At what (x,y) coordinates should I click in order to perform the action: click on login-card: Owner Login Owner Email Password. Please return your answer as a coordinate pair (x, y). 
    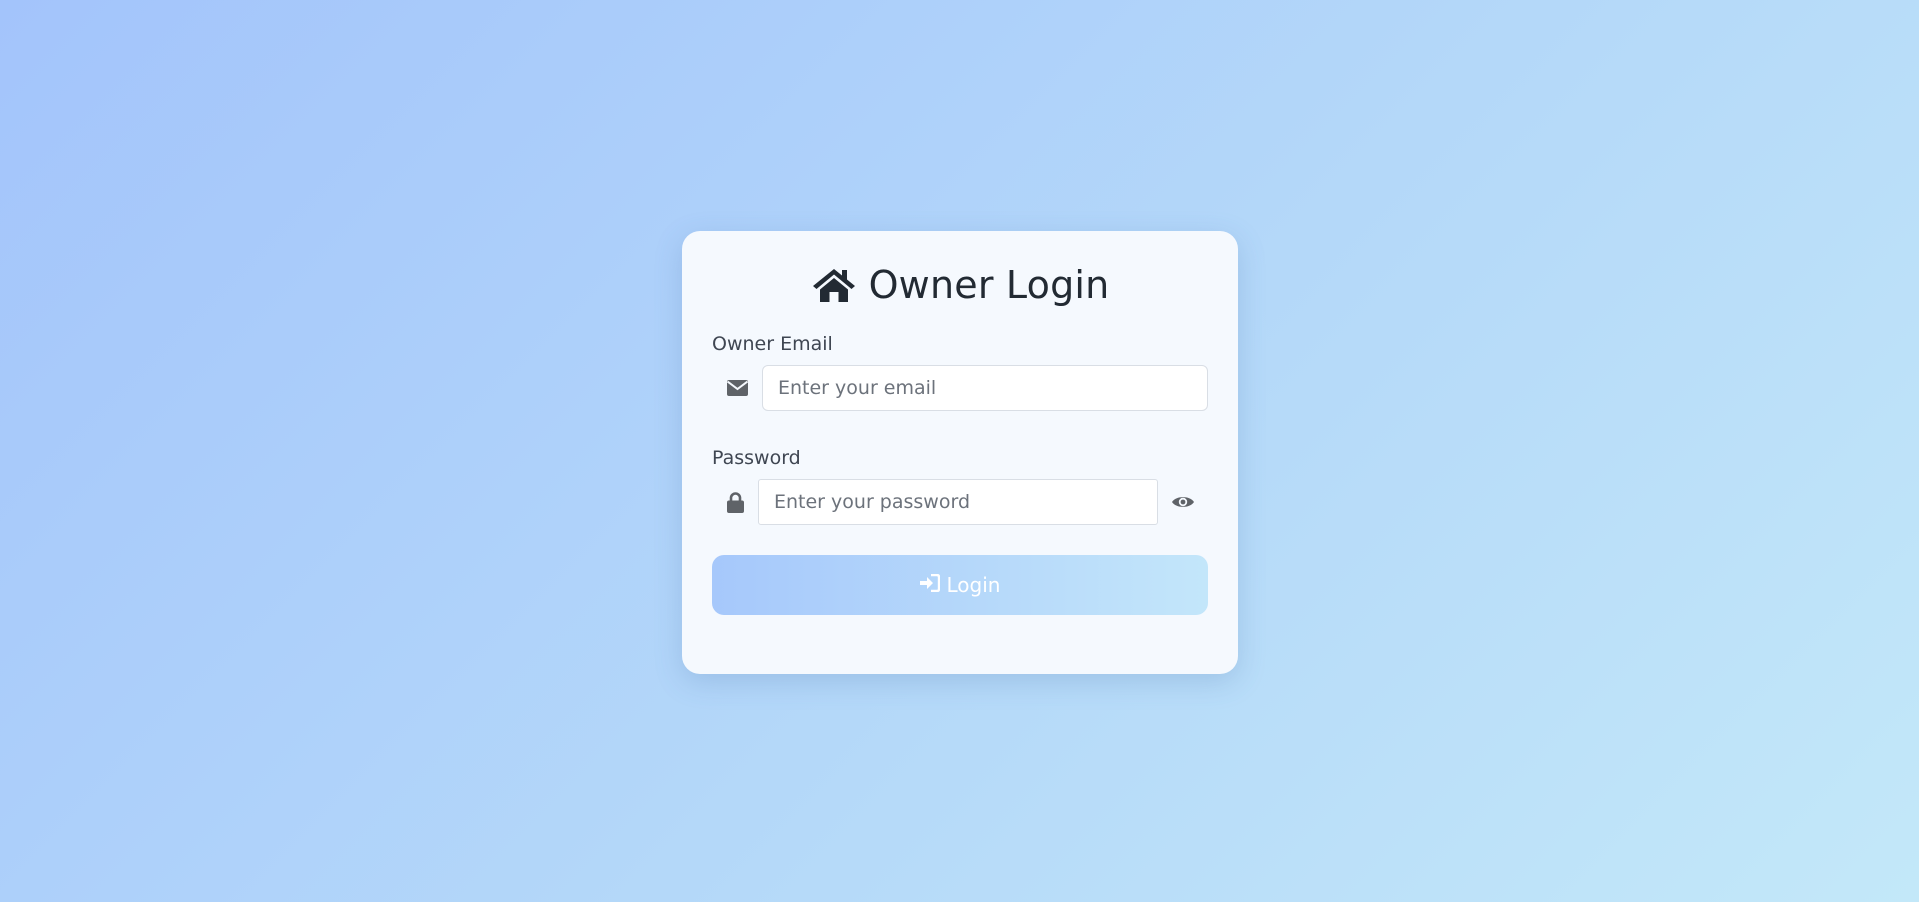
    Looking at the image, I should click on (960, 452).